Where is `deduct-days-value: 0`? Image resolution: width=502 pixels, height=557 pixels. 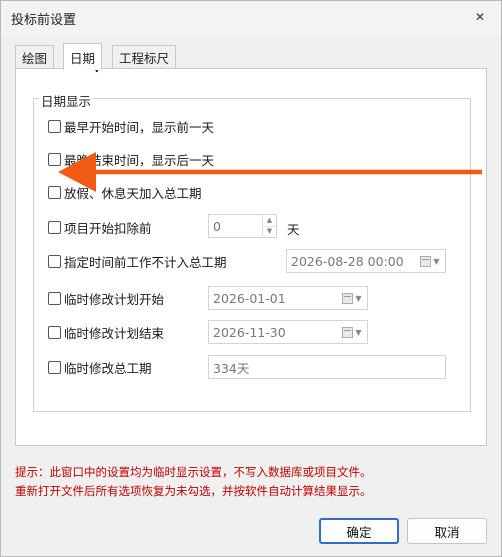 deduct-days-value: 0 is located at coordinates (217, 226).